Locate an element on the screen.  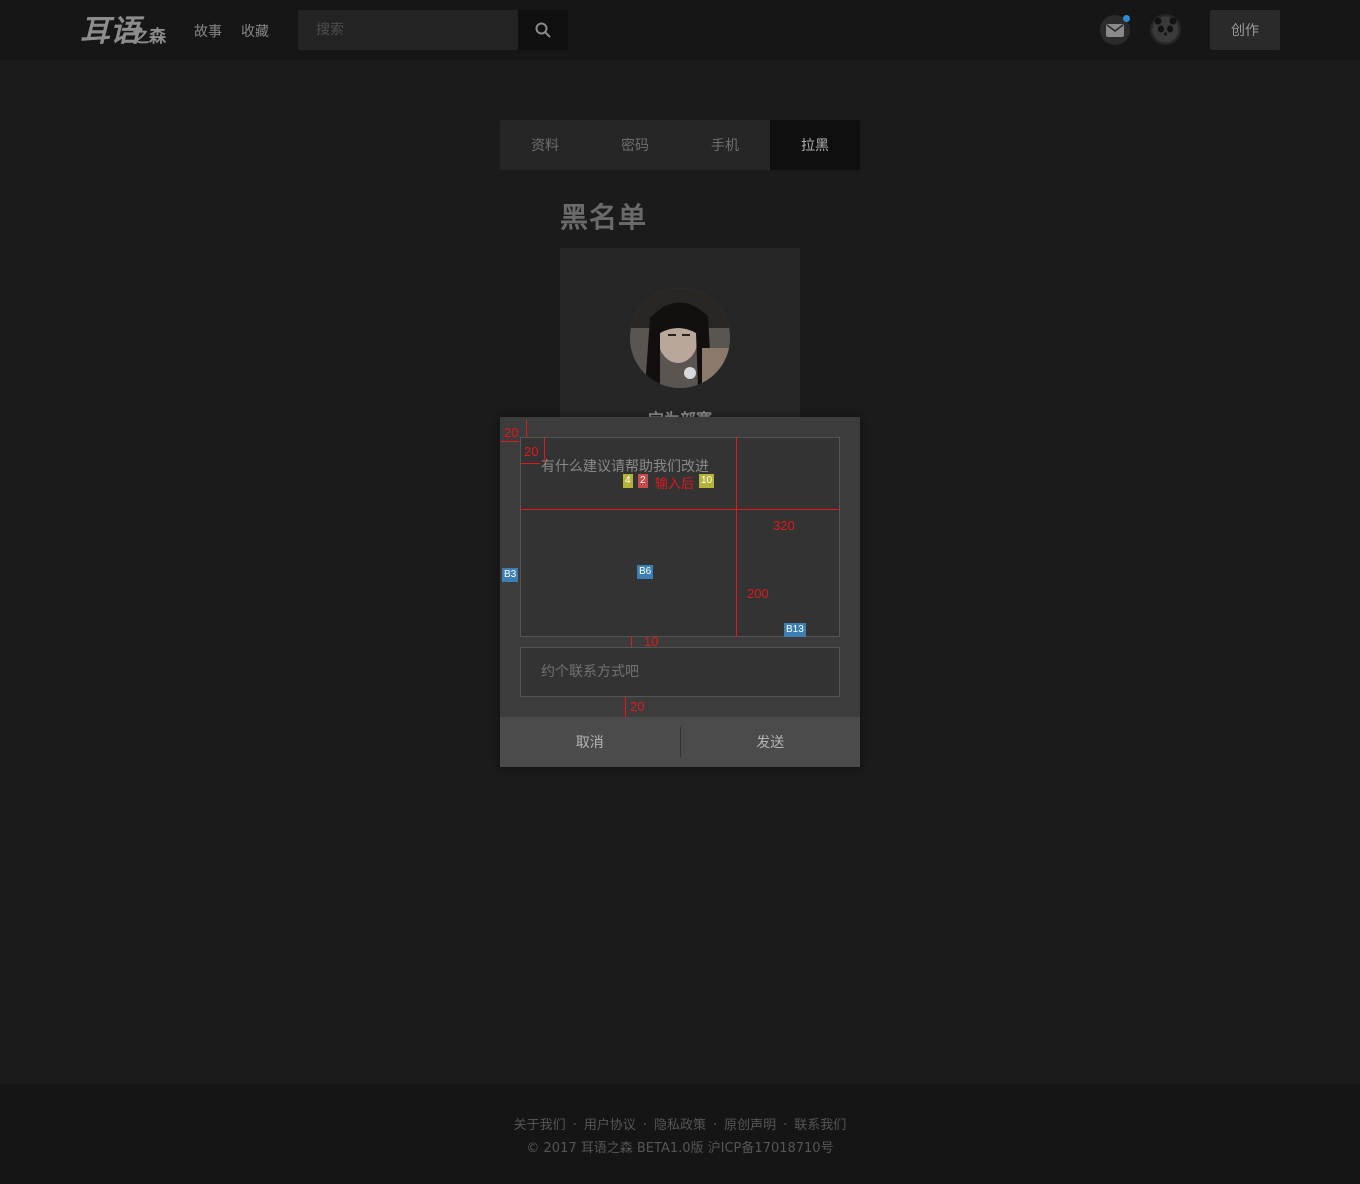
spec-chip: 2 is located at coordinates (643, 481).